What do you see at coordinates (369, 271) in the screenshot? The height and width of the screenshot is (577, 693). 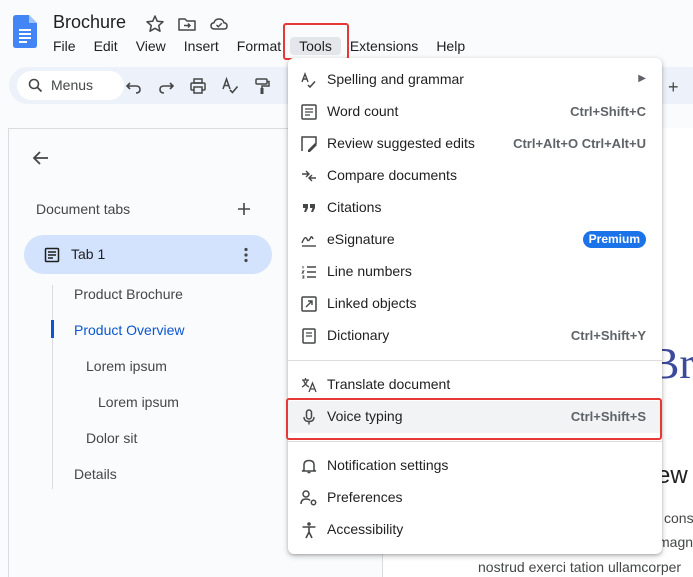 I see `menu-item-label: Line numbers` at bounding box center [369, 271].